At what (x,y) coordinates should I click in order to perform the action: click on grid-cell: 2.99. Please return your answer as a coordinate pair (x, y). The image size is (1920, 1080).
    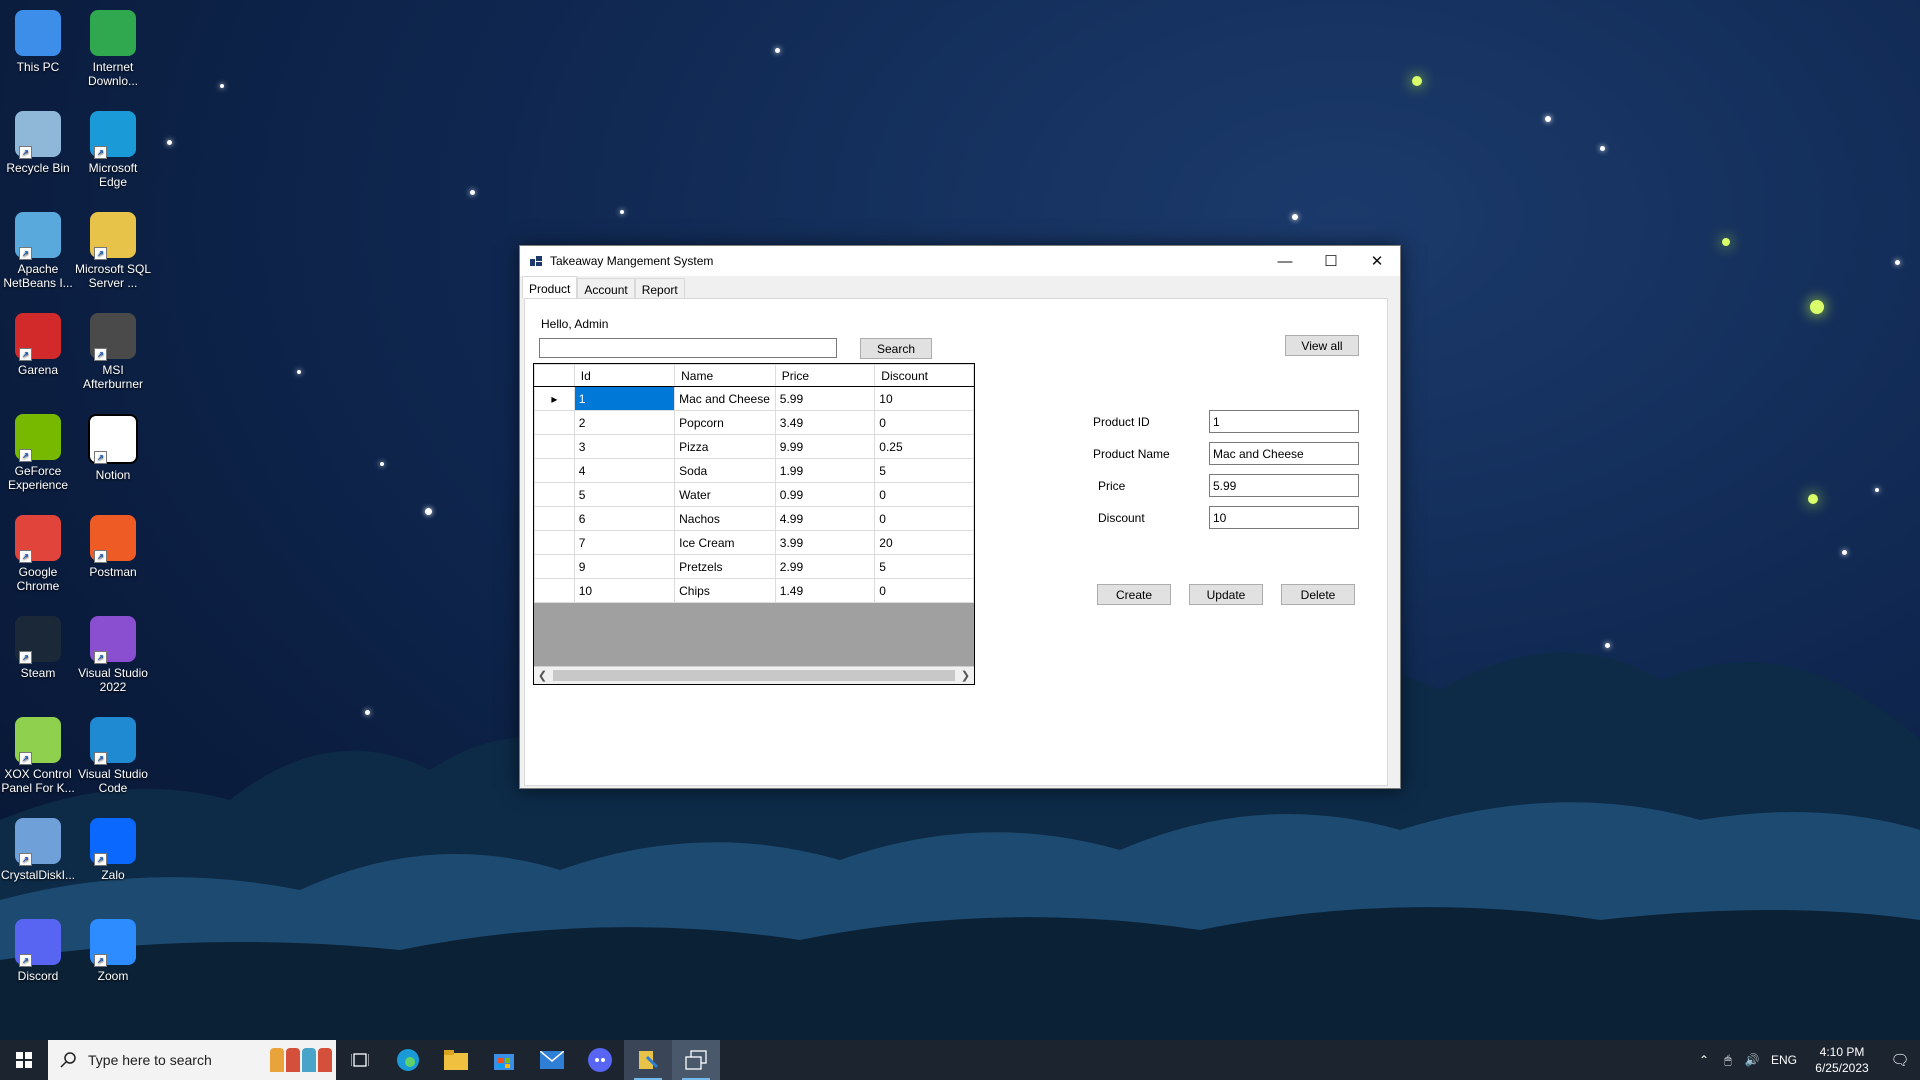
    Looking at the image, I should click on (825, 566).